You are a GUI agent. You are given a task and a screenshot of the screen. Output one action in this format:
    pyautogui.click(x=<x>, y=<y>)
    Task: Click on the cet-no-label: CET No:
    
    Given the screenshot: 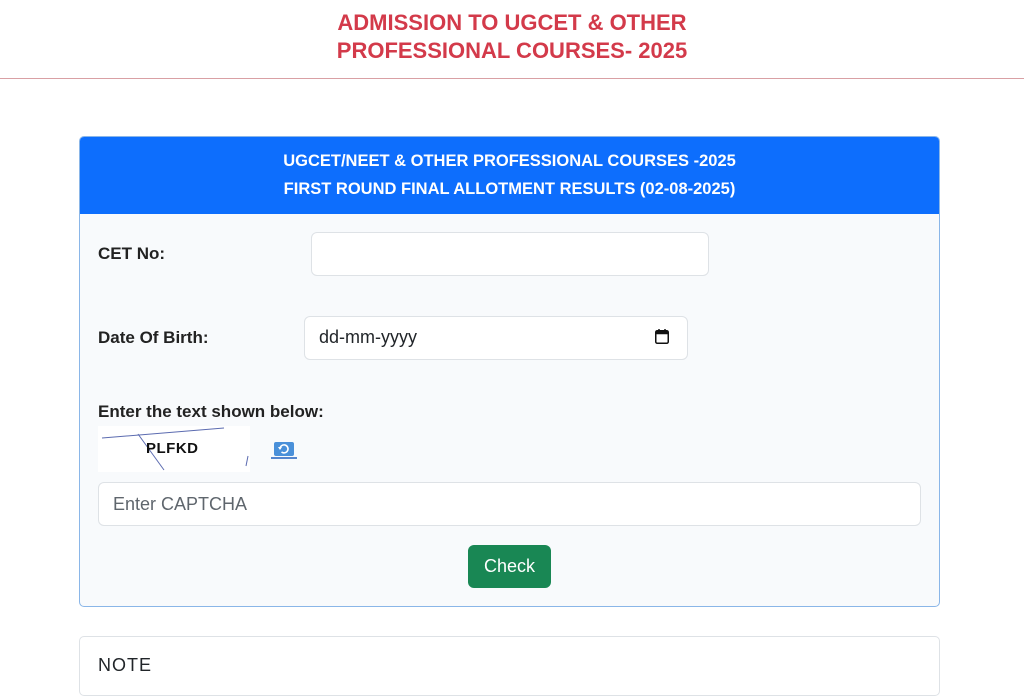 What is the action you would take?
    pyautogui.click(x=132, y=253)
    